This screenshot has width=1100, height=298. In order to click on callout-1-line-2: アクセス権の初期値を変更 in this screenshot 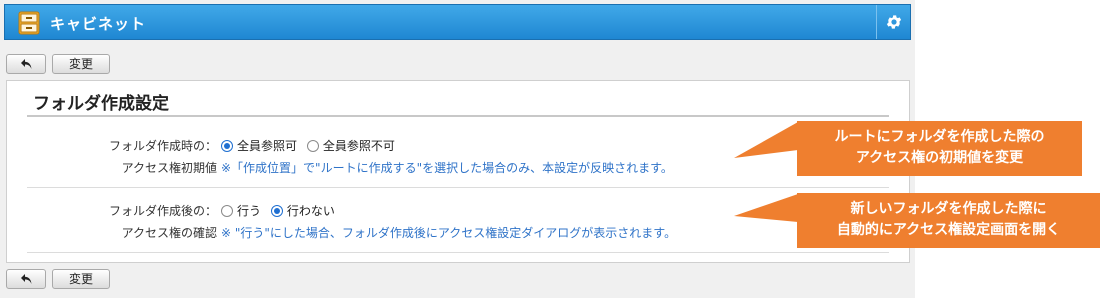, I will do `click(939, 158)`.